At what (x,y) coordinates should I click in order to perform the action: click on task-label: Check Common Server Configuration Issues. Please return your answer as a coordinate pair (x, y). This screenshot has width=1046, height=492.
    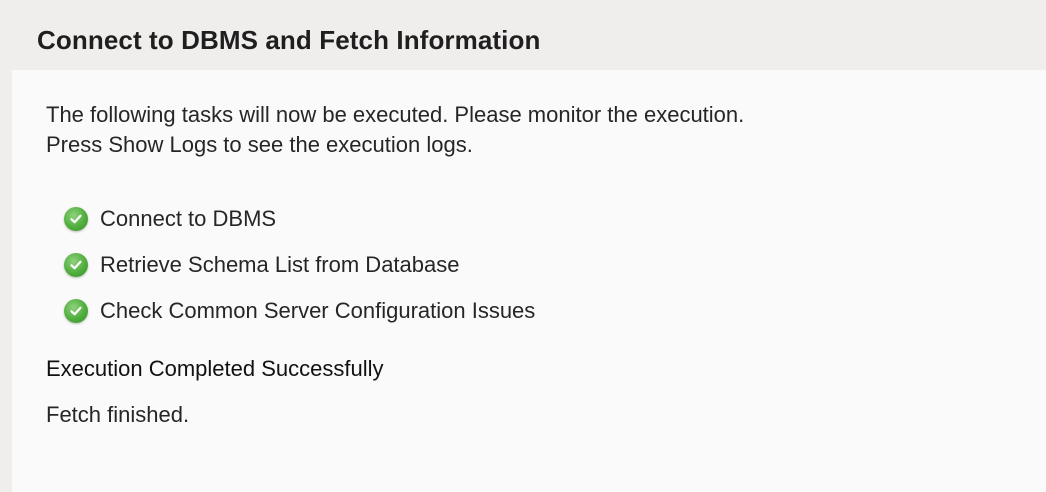
    Looking at the image, I should click on (318, 310).